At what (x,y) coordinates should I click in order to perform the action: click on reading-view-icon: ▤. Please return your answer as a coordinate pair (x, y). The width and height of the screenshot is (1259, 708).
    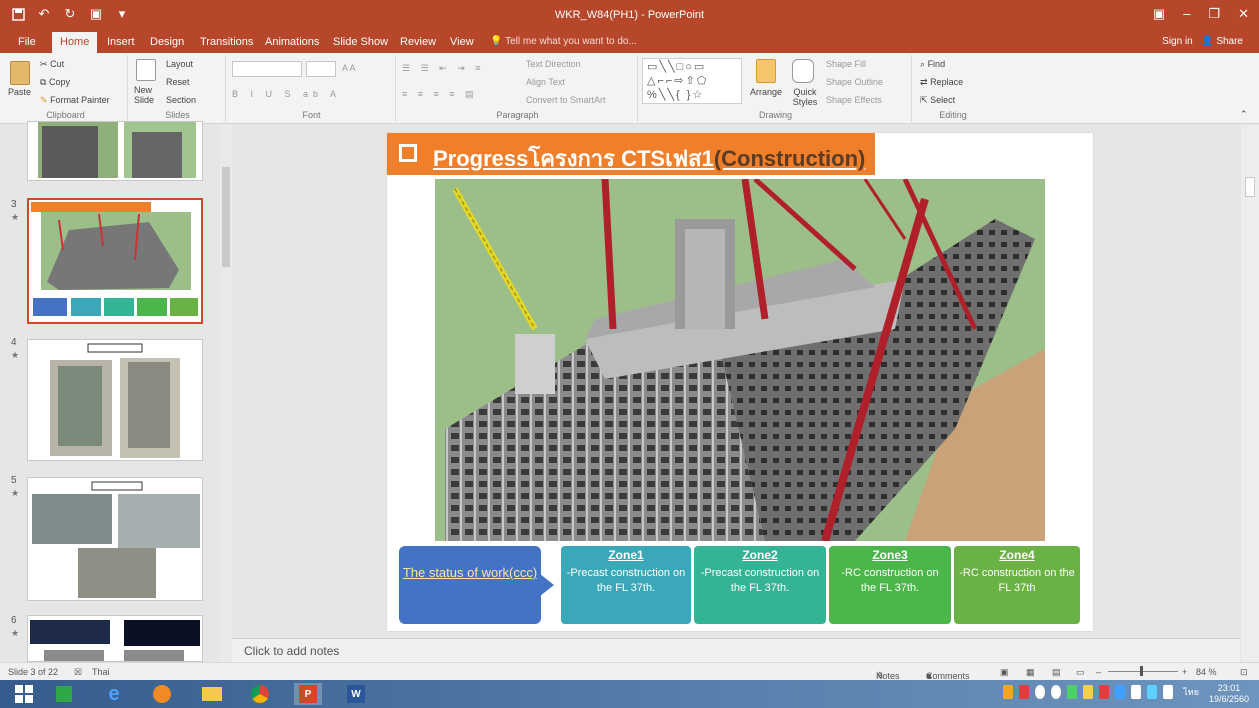
    Looking at the image, I should click on (1056, 672).